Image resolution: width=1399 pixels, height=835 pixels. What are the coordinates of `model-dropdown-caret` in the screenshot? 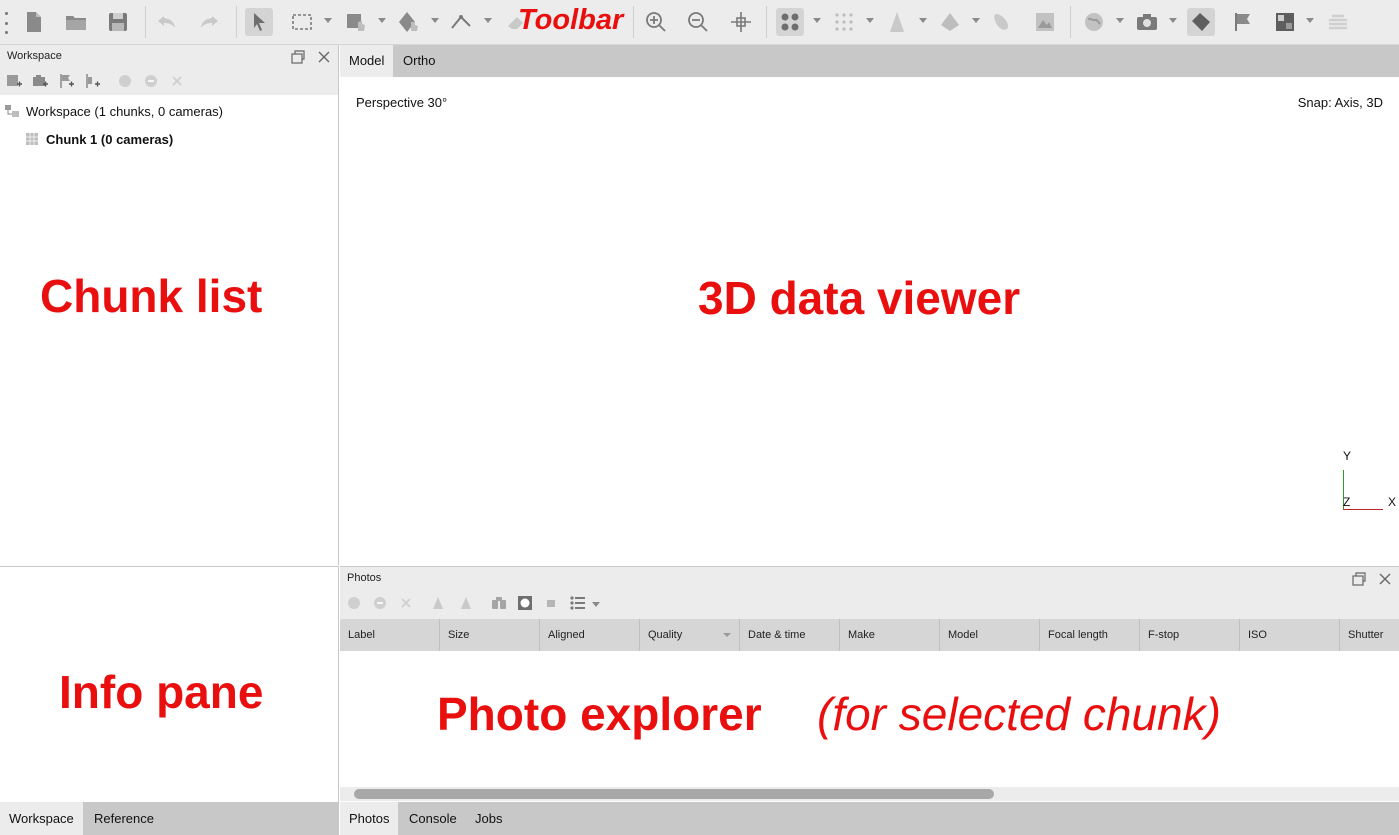 It's located at (976, 20).